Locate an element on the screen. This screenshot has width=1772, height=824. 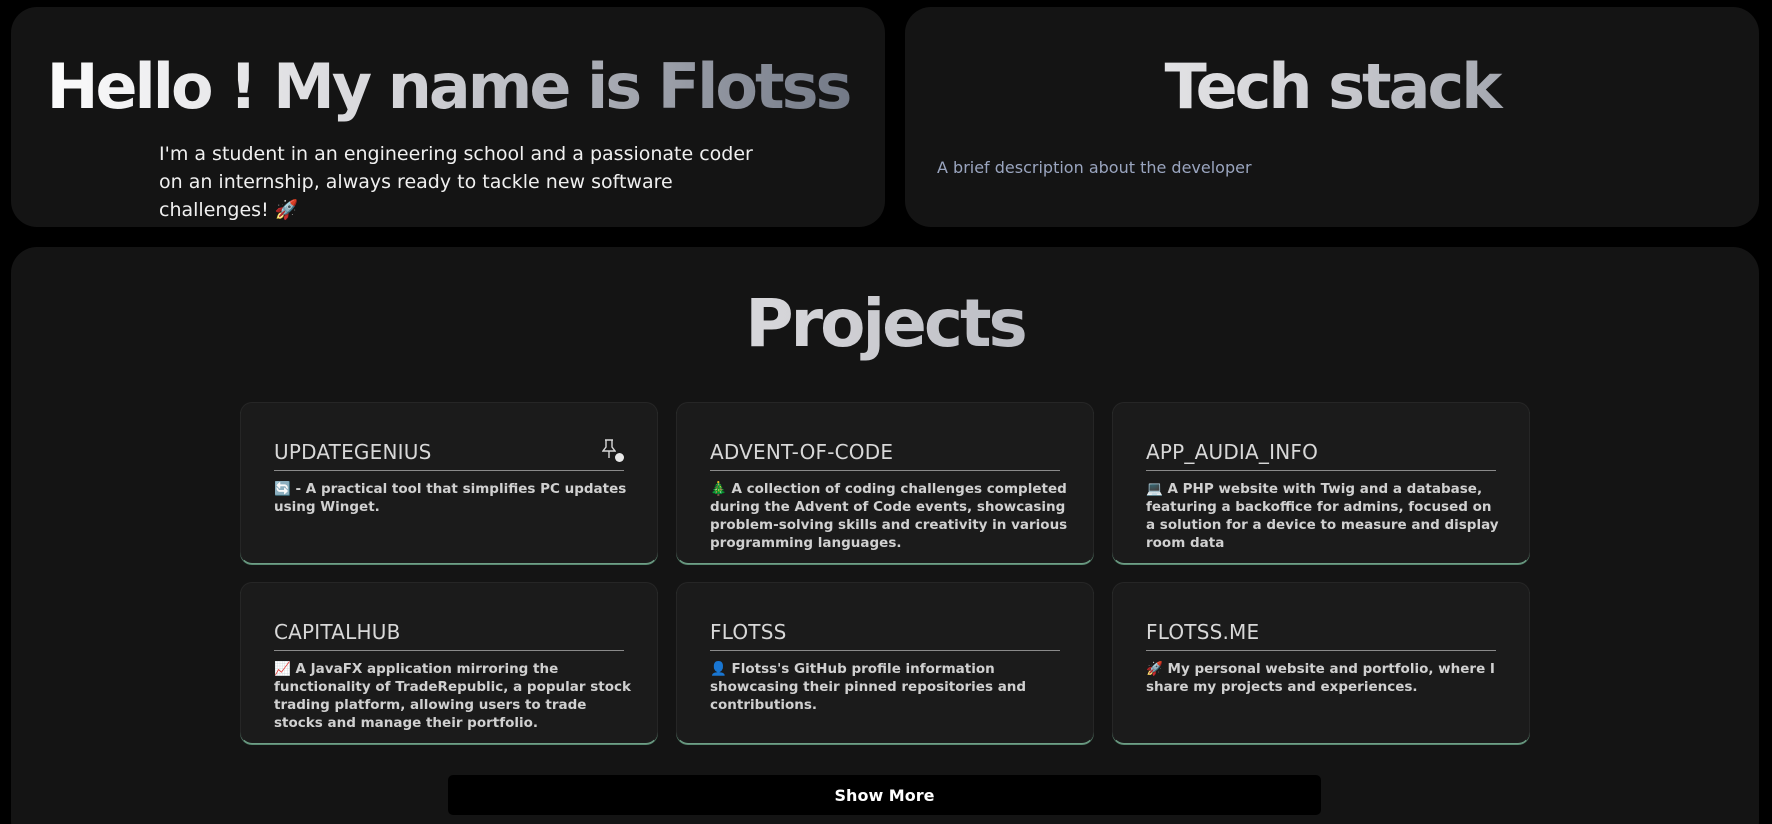
tech-stack-description: A brief description about the developer is located at coordinates (1094, 167).